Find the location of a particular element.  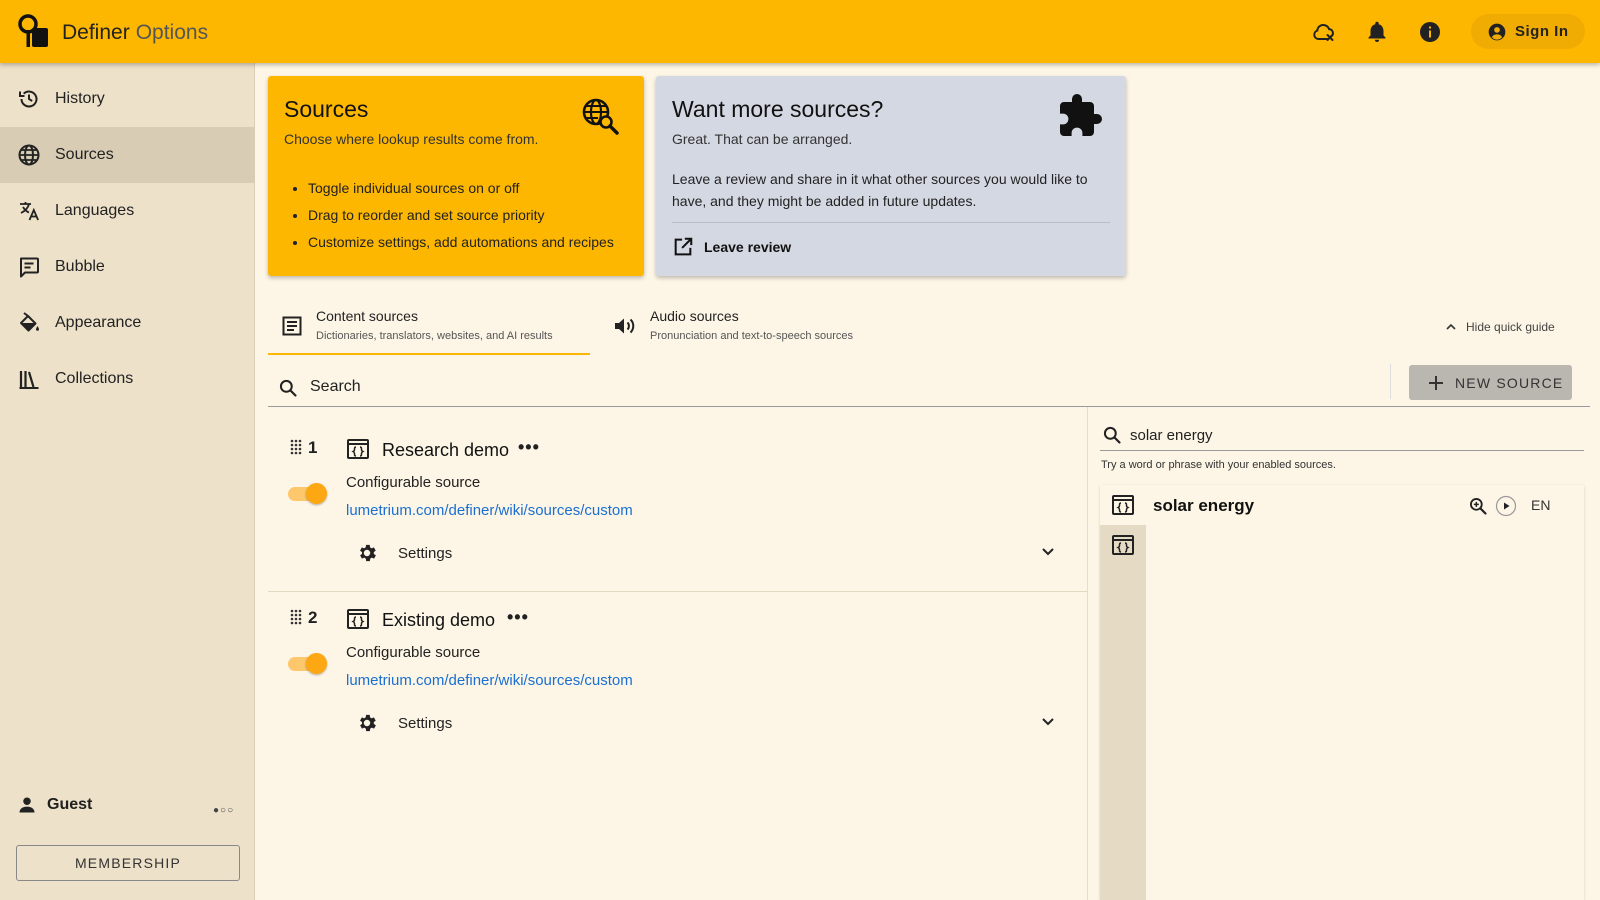

person-icon is located at coordinates (27, 805).